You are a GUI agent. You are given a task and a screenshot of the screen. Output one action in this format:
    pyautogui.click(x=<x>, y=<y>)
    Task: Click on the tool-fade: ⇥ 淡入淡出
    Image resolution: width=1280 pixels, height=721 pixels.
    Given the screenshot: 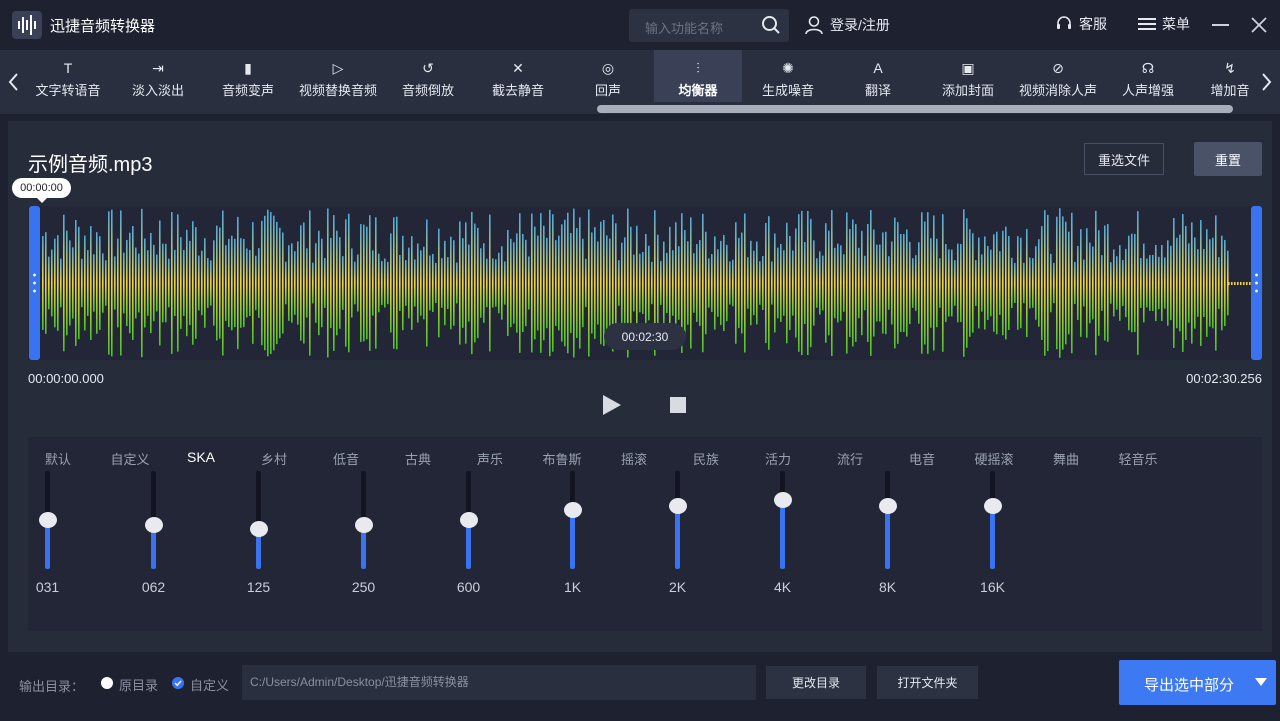 What is the action you would take?
    pyautogui.click(x=158, y=76)
    